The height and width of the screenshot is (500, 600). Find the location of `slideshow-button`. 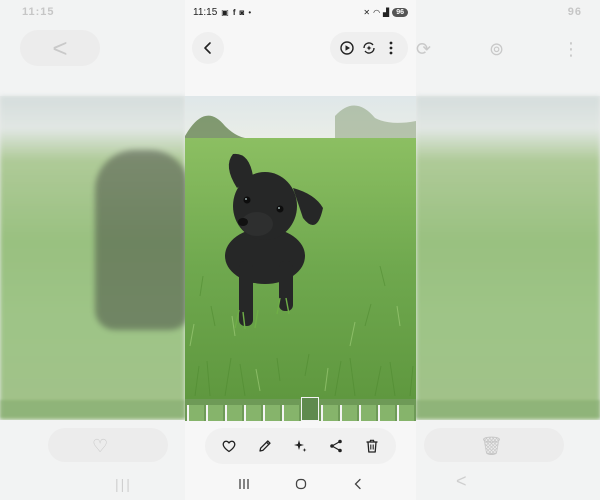

slideshow-button is located at coordinates (347, 48).